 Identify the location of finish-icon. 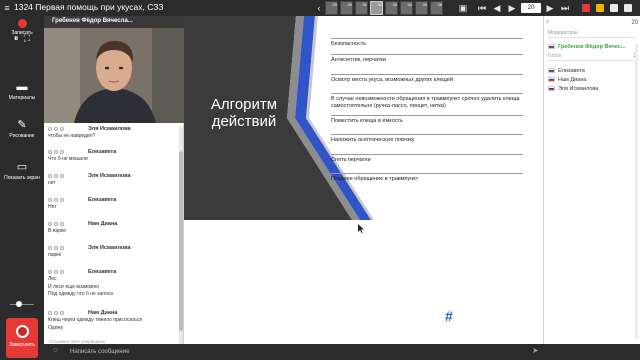
(22, 331).